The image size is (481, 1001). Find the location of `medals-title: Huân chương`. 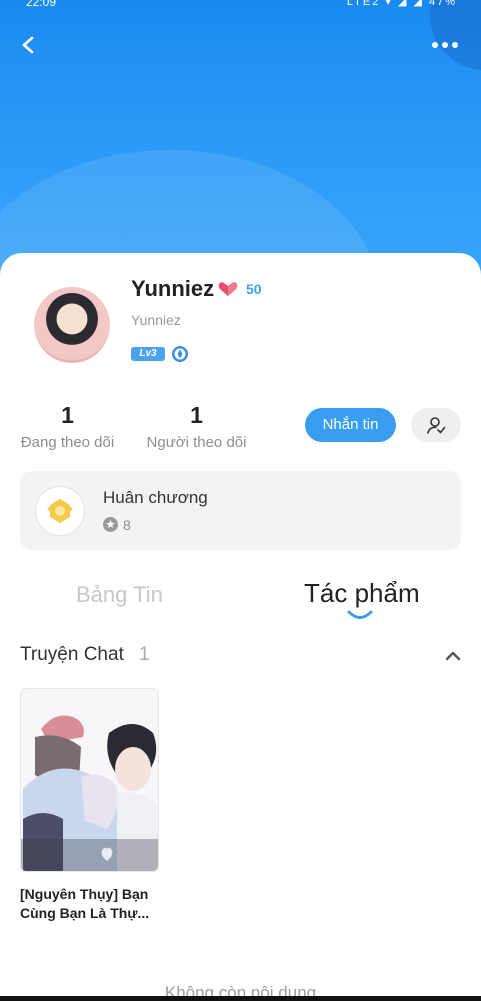

medals-title: Huân chương is located at coordinates (155, 497).